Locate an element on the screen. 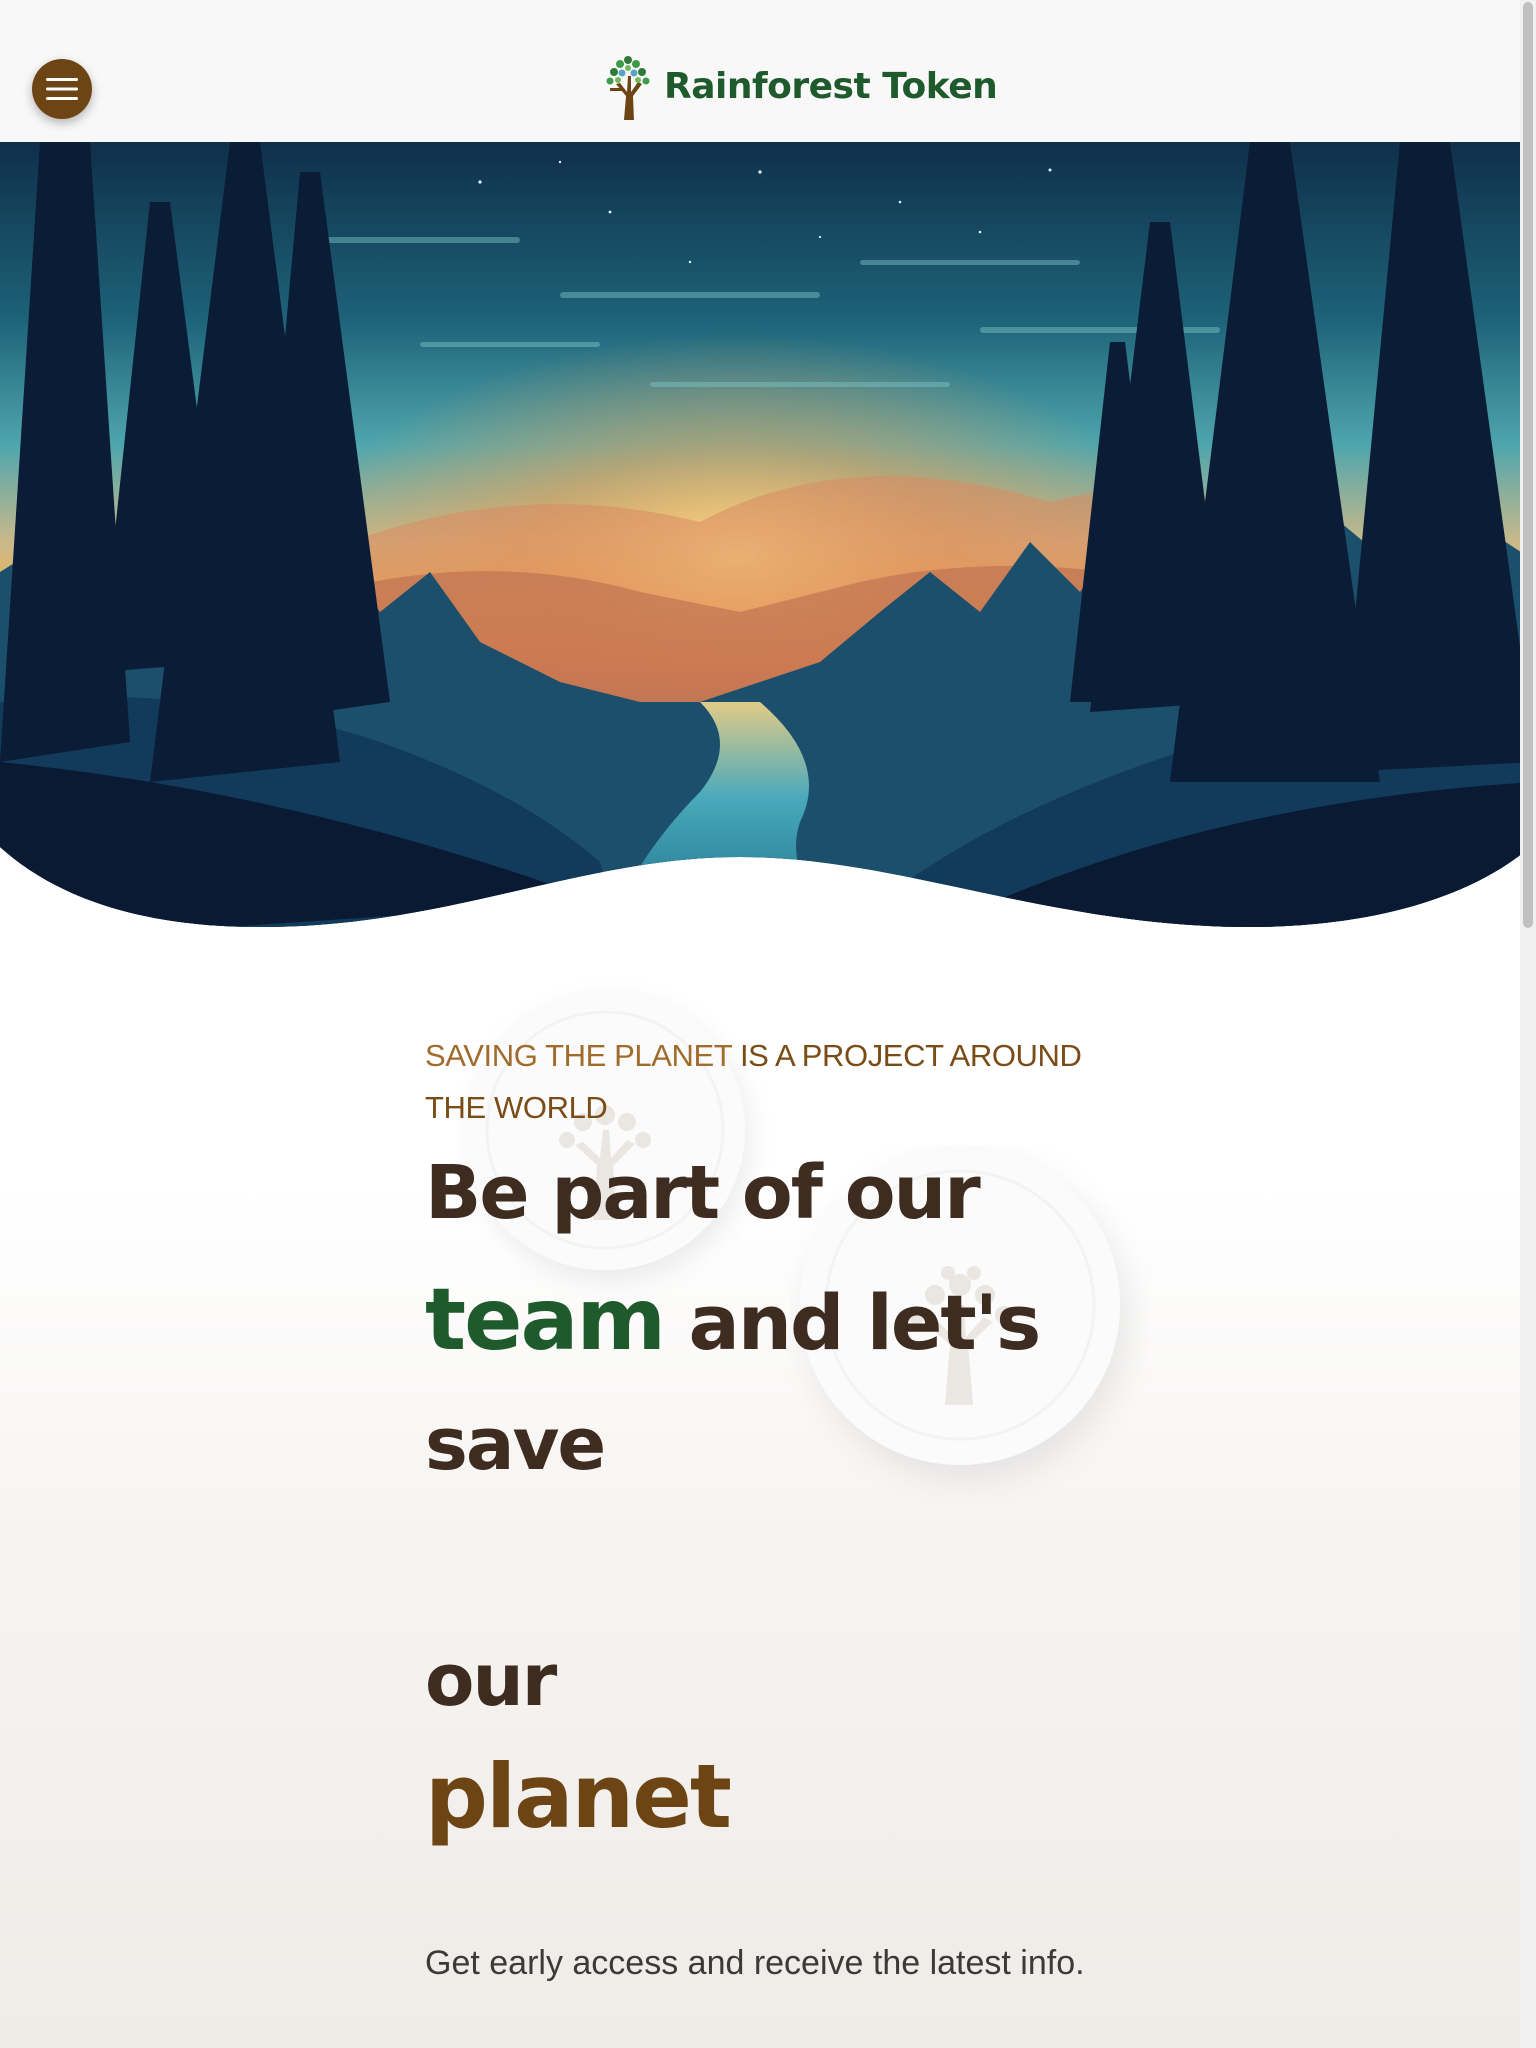 The height and width of the screenshot is (2048, 1536). headline-line-3: save is located at coordinates (515, 1444).